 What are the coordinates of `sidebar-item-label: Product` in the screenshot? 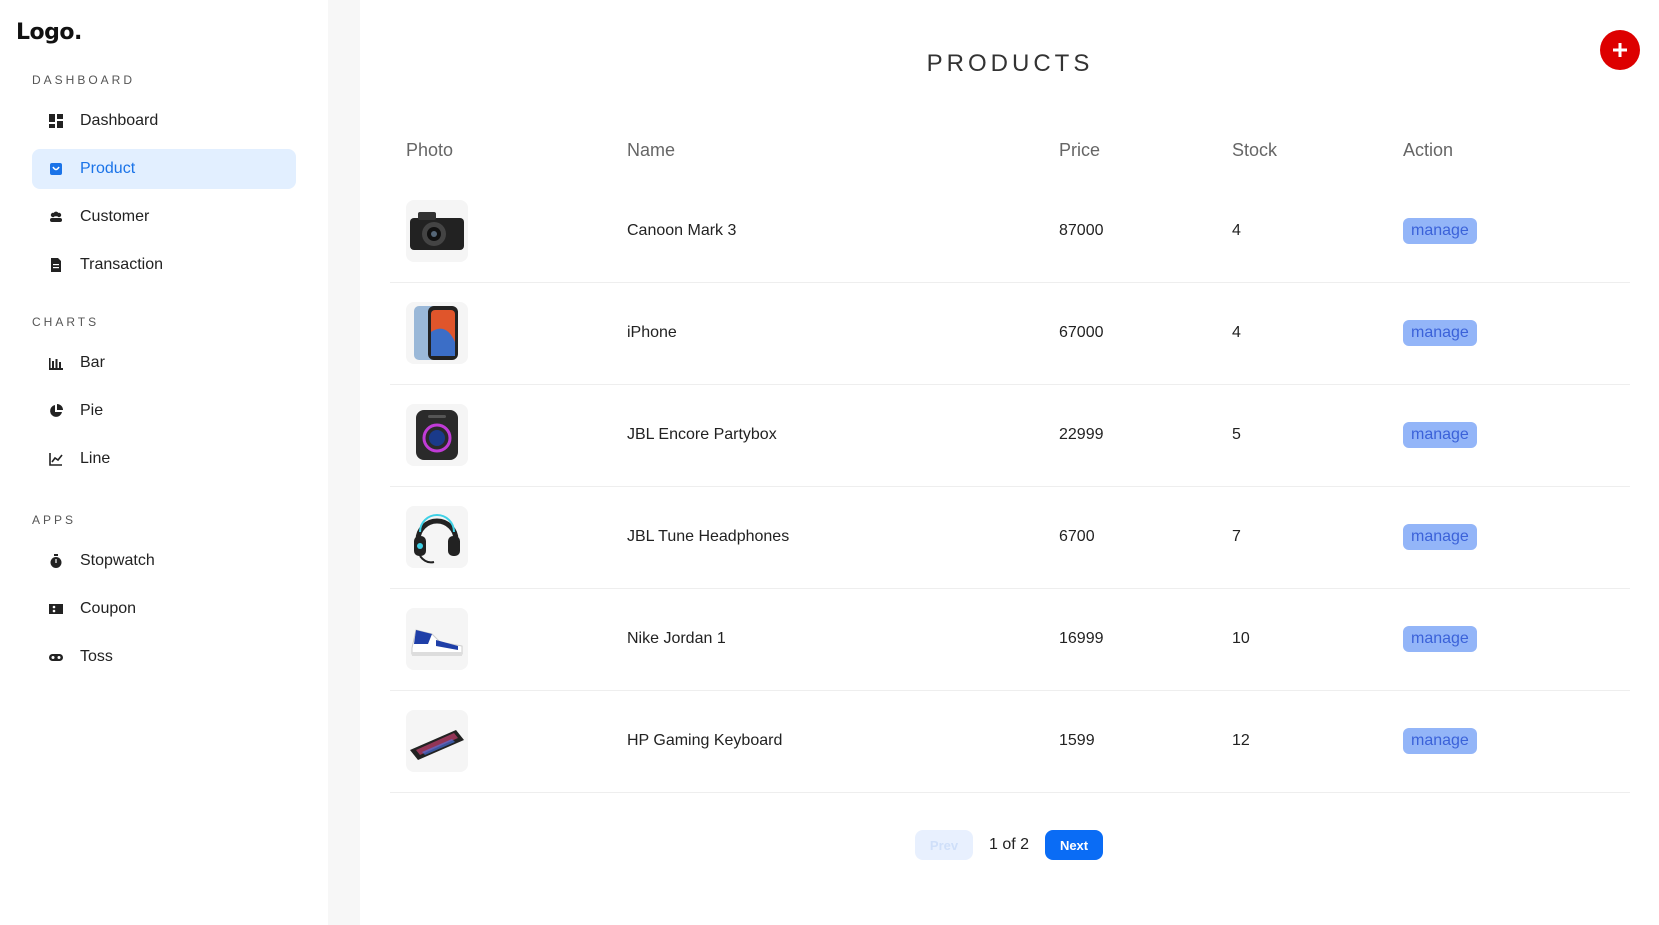 It's located at (108, 168).